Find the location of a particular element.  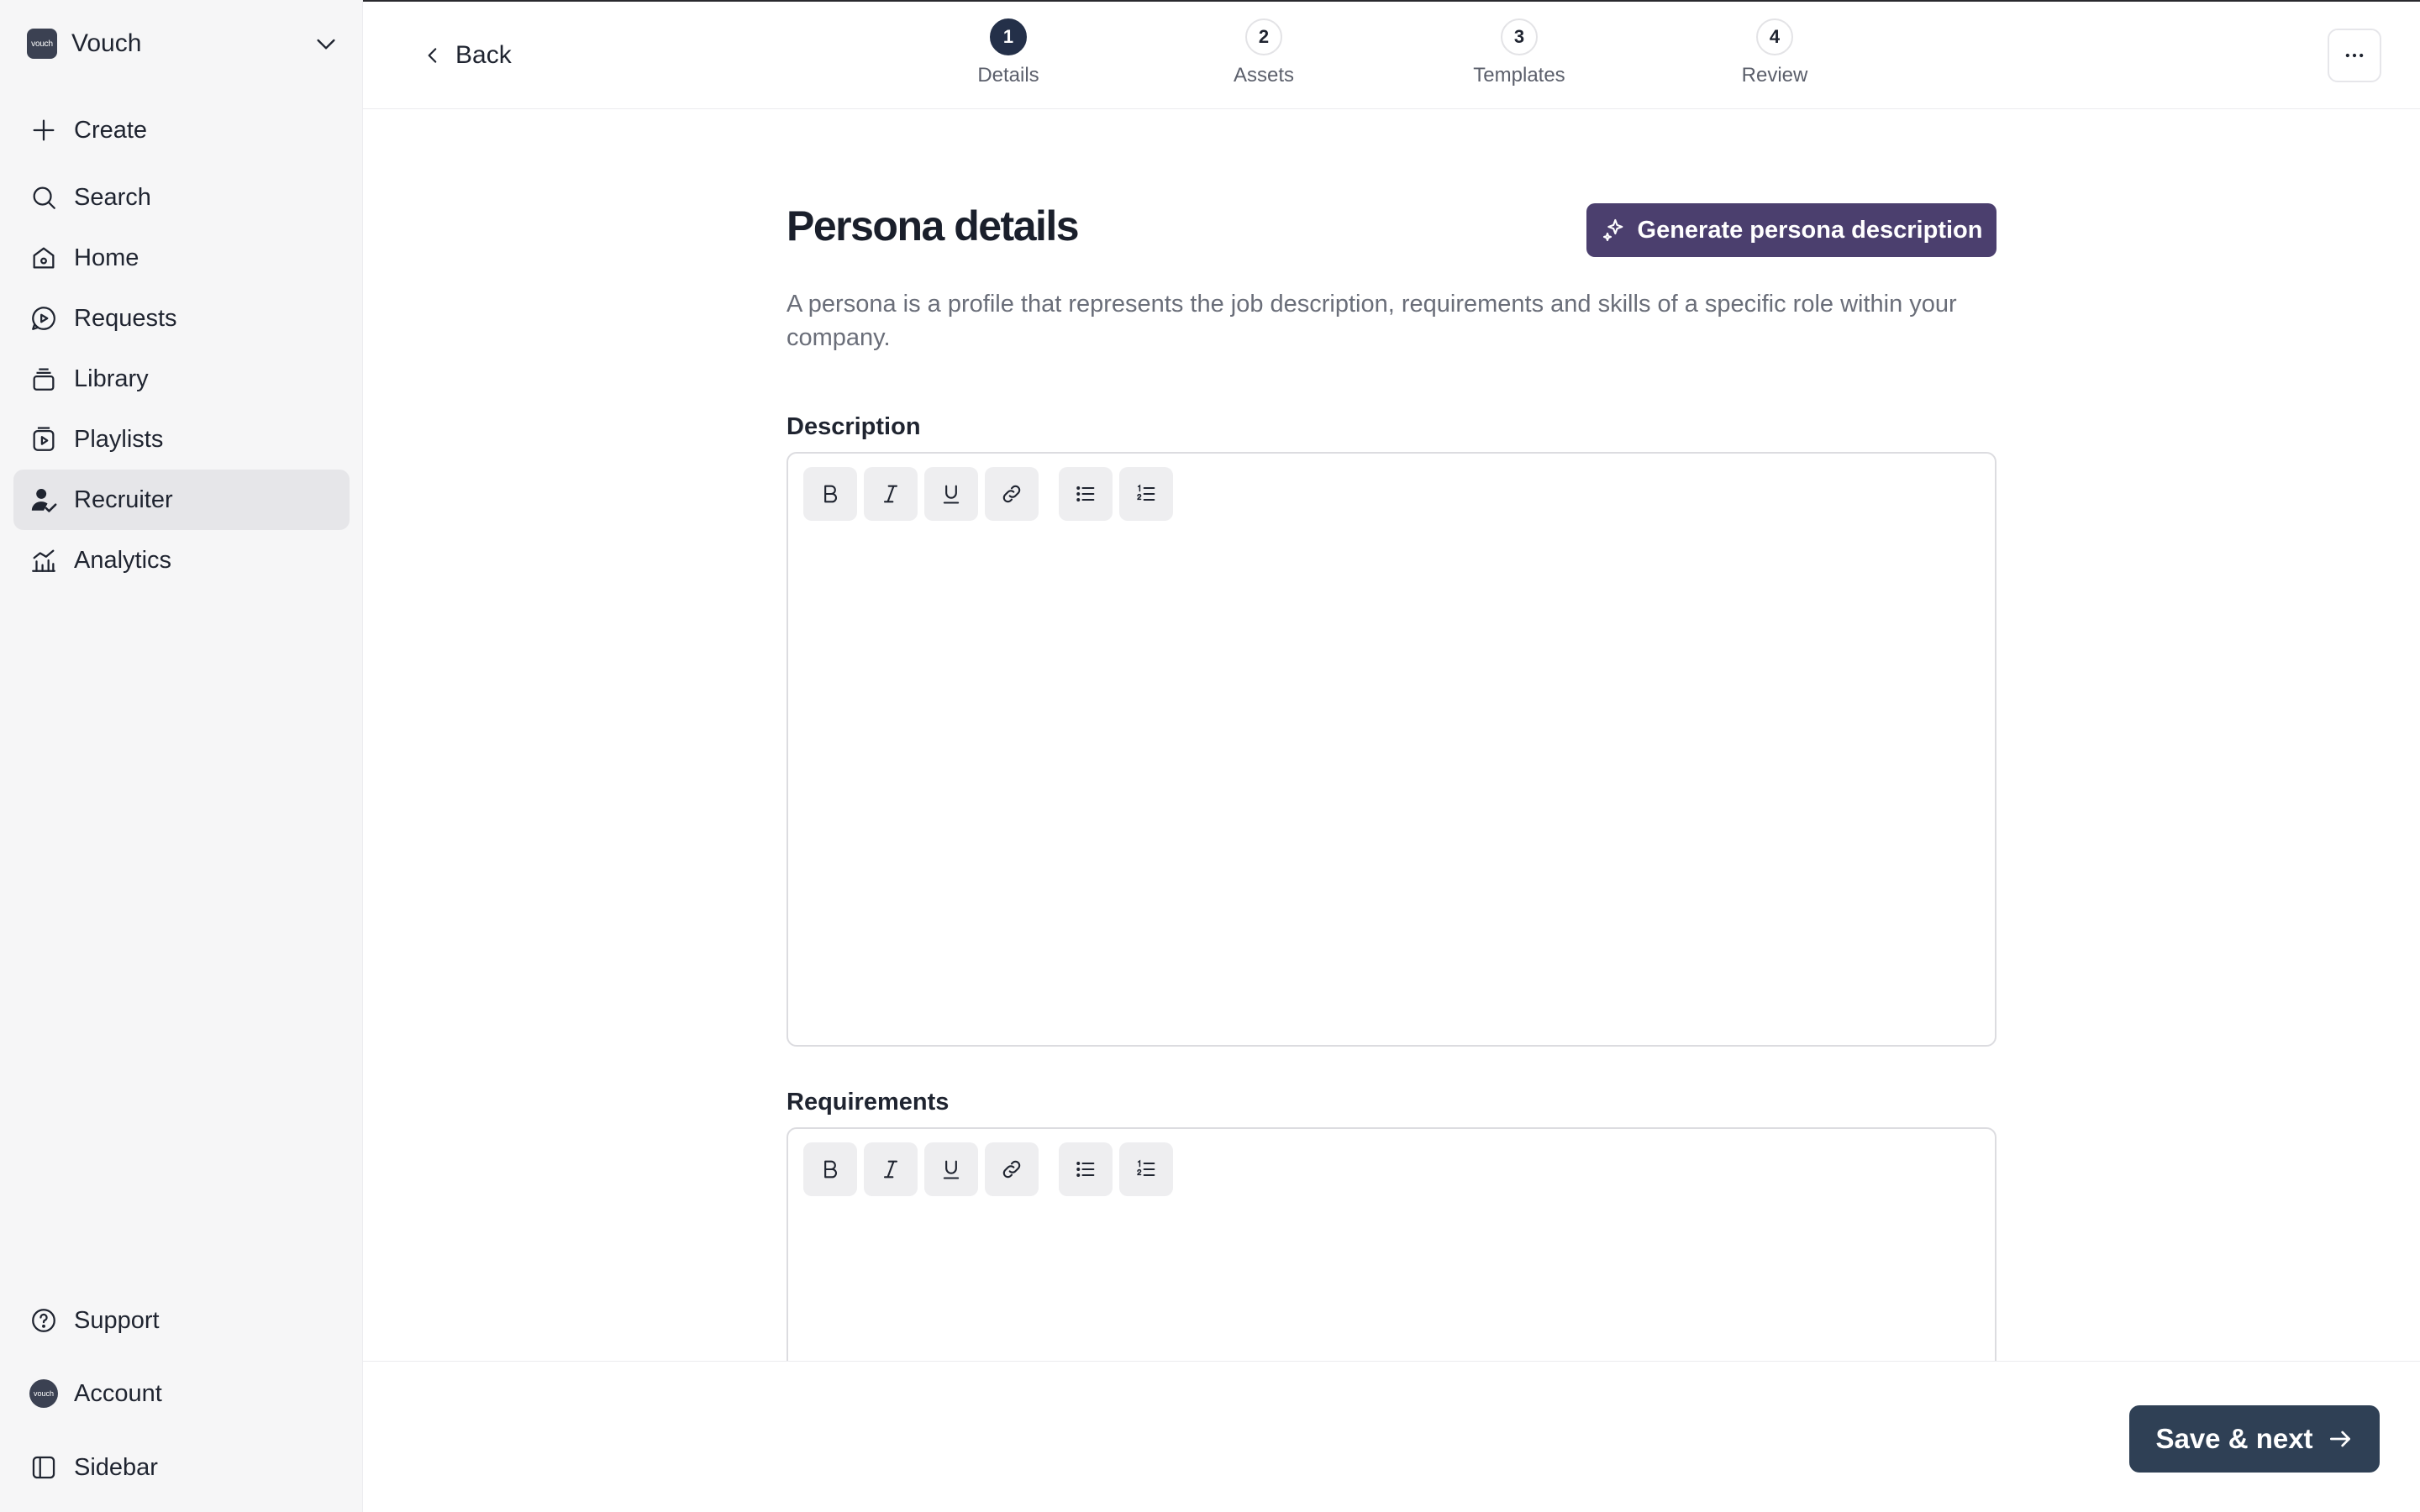

more-options-button is located at coordinates (2354, 55).